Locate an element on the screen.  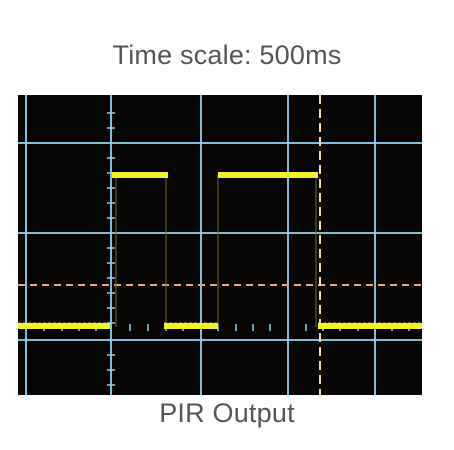
time-scale-caption: Time scale: 500ms is located at coordinates (227, 55).